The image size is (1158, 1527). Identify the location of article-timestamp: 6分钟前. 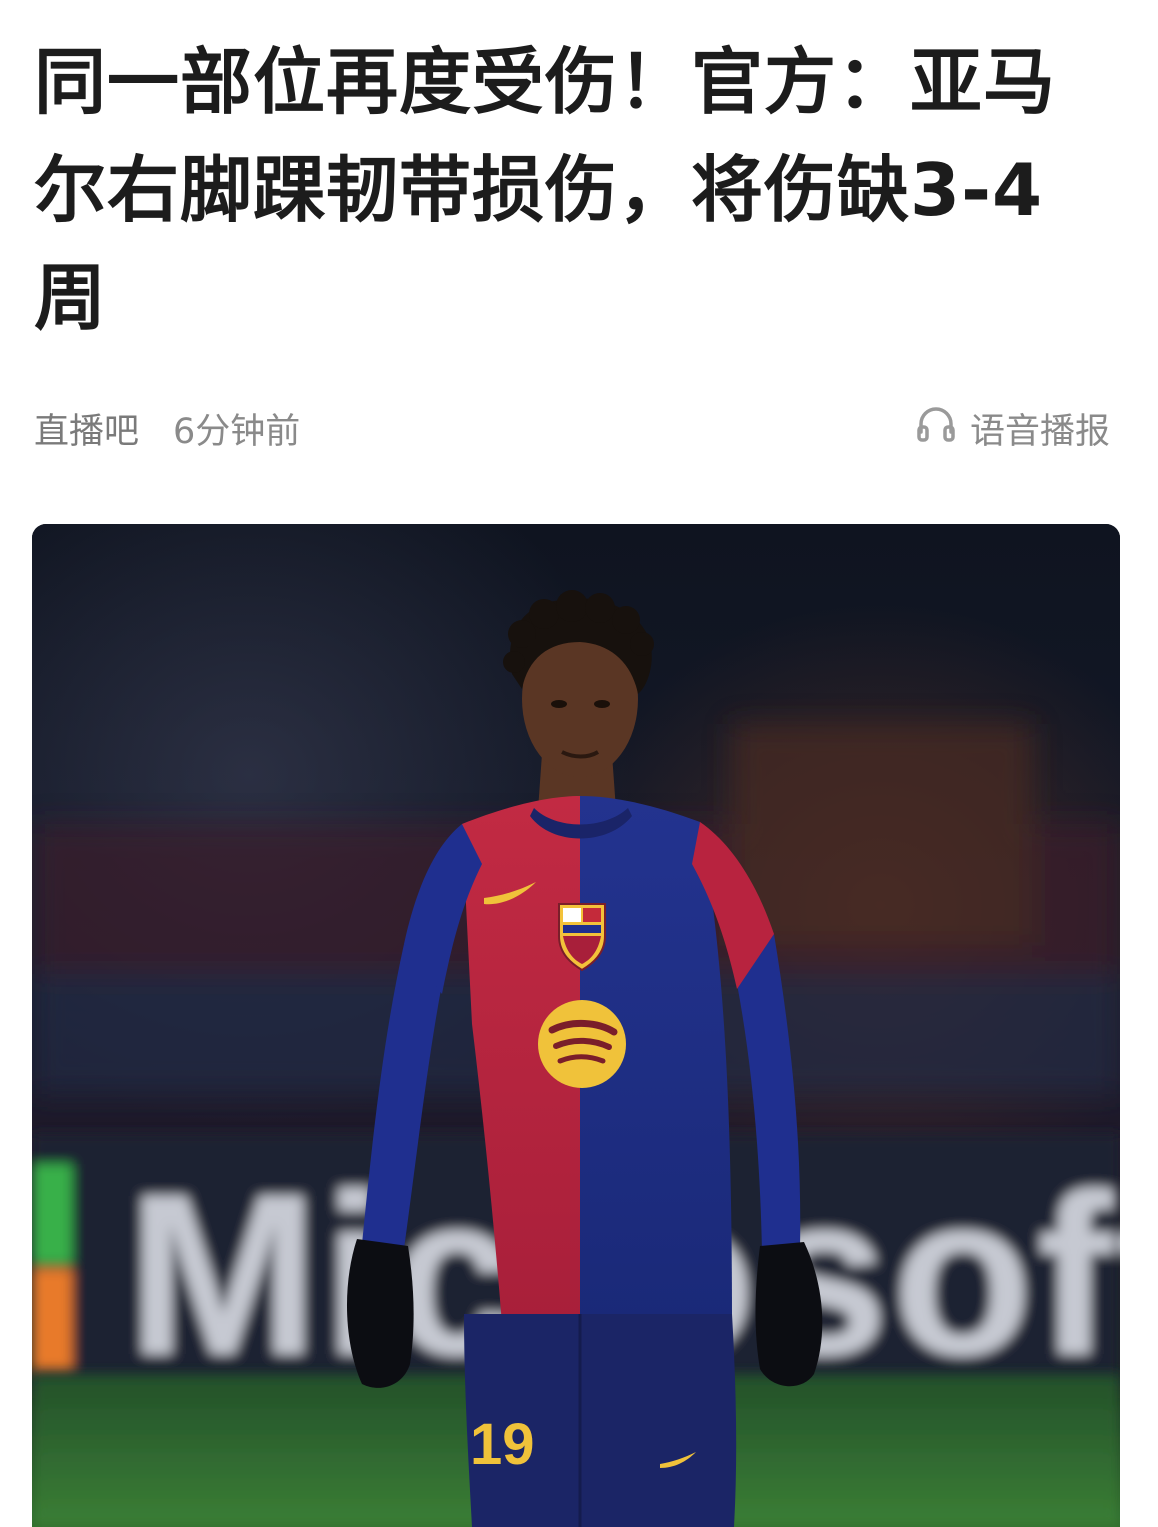
(237, 431).